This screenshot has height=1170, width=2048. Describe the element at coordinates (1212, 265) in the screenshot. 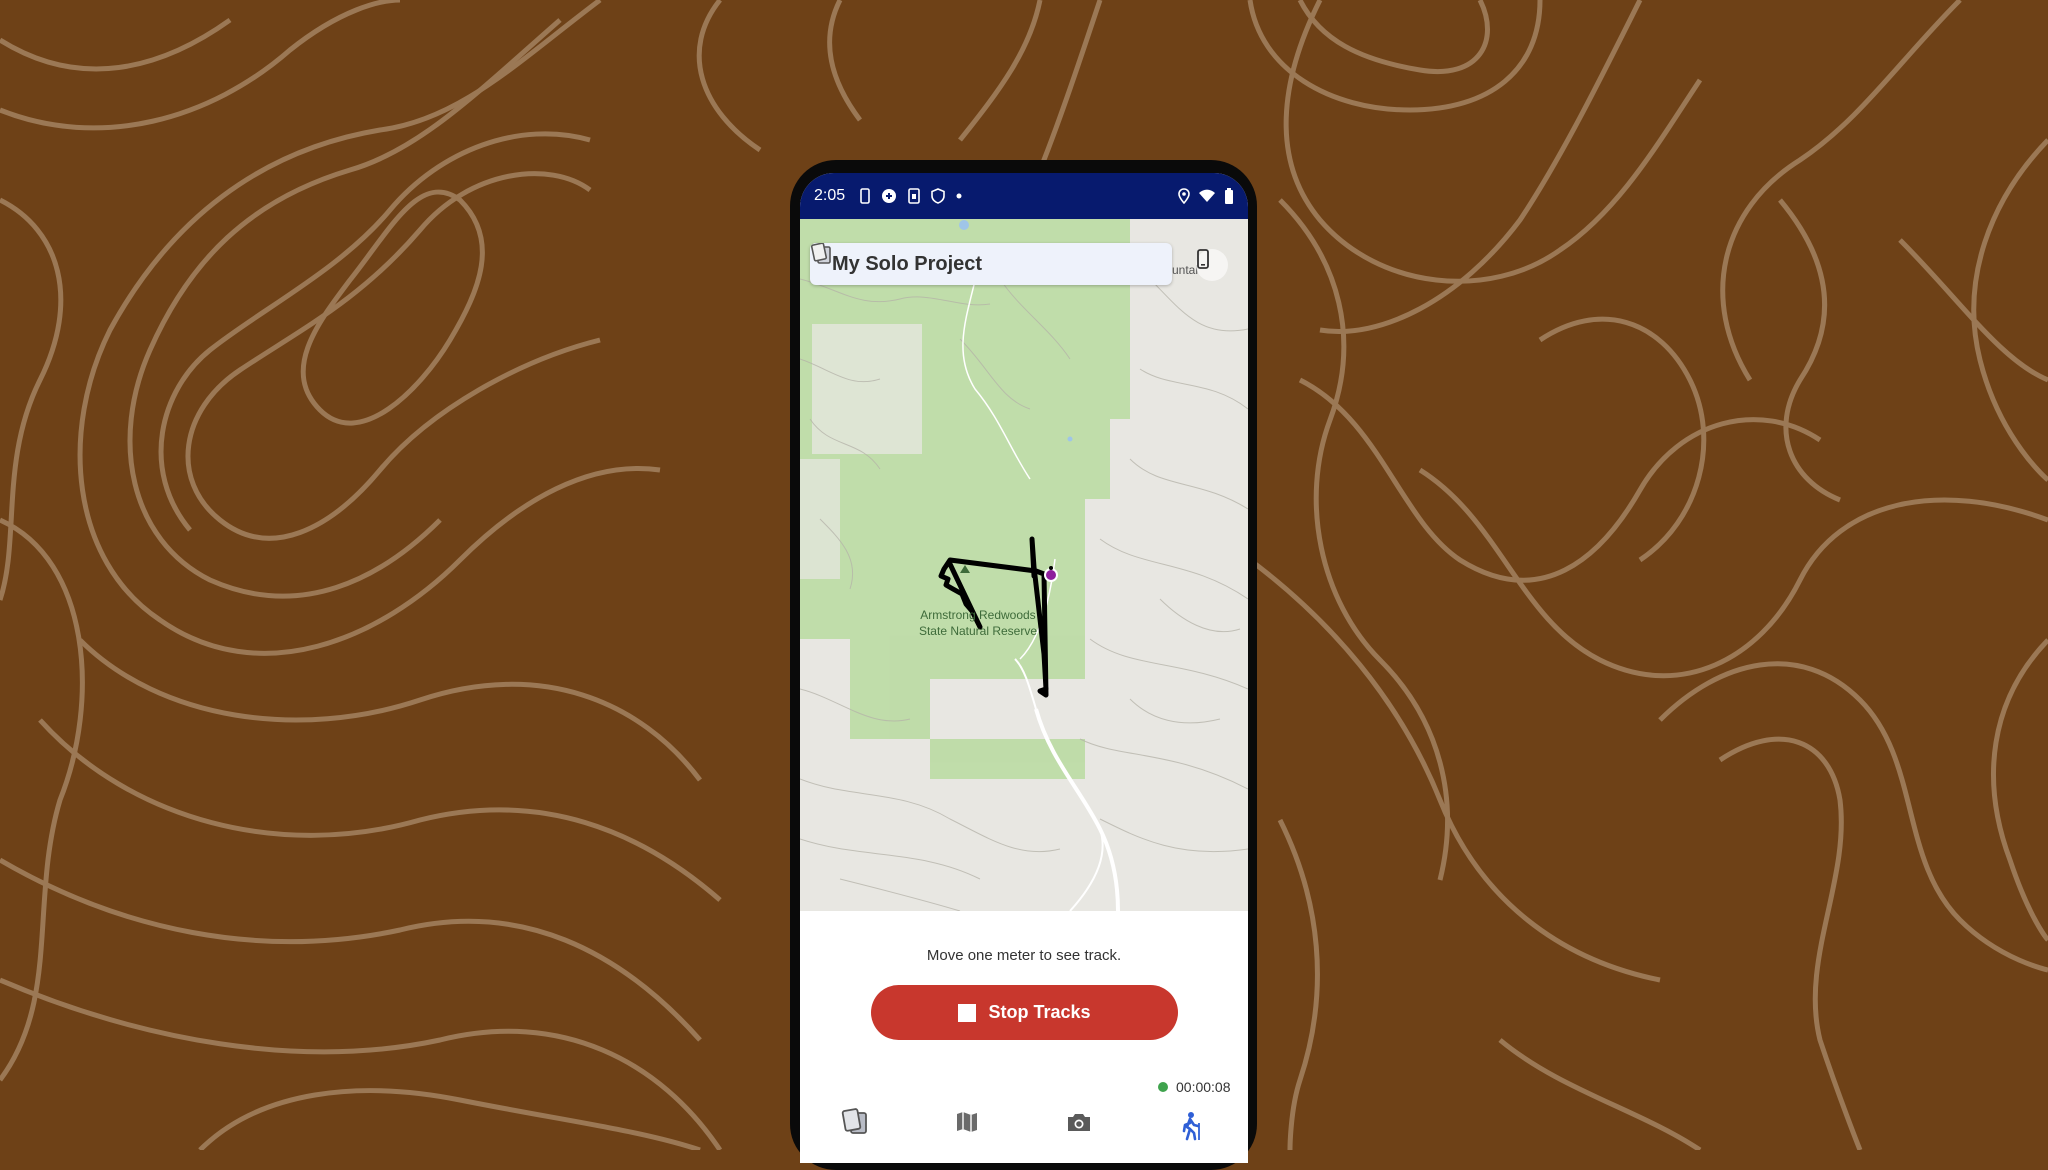

I see `device-button` at that location.